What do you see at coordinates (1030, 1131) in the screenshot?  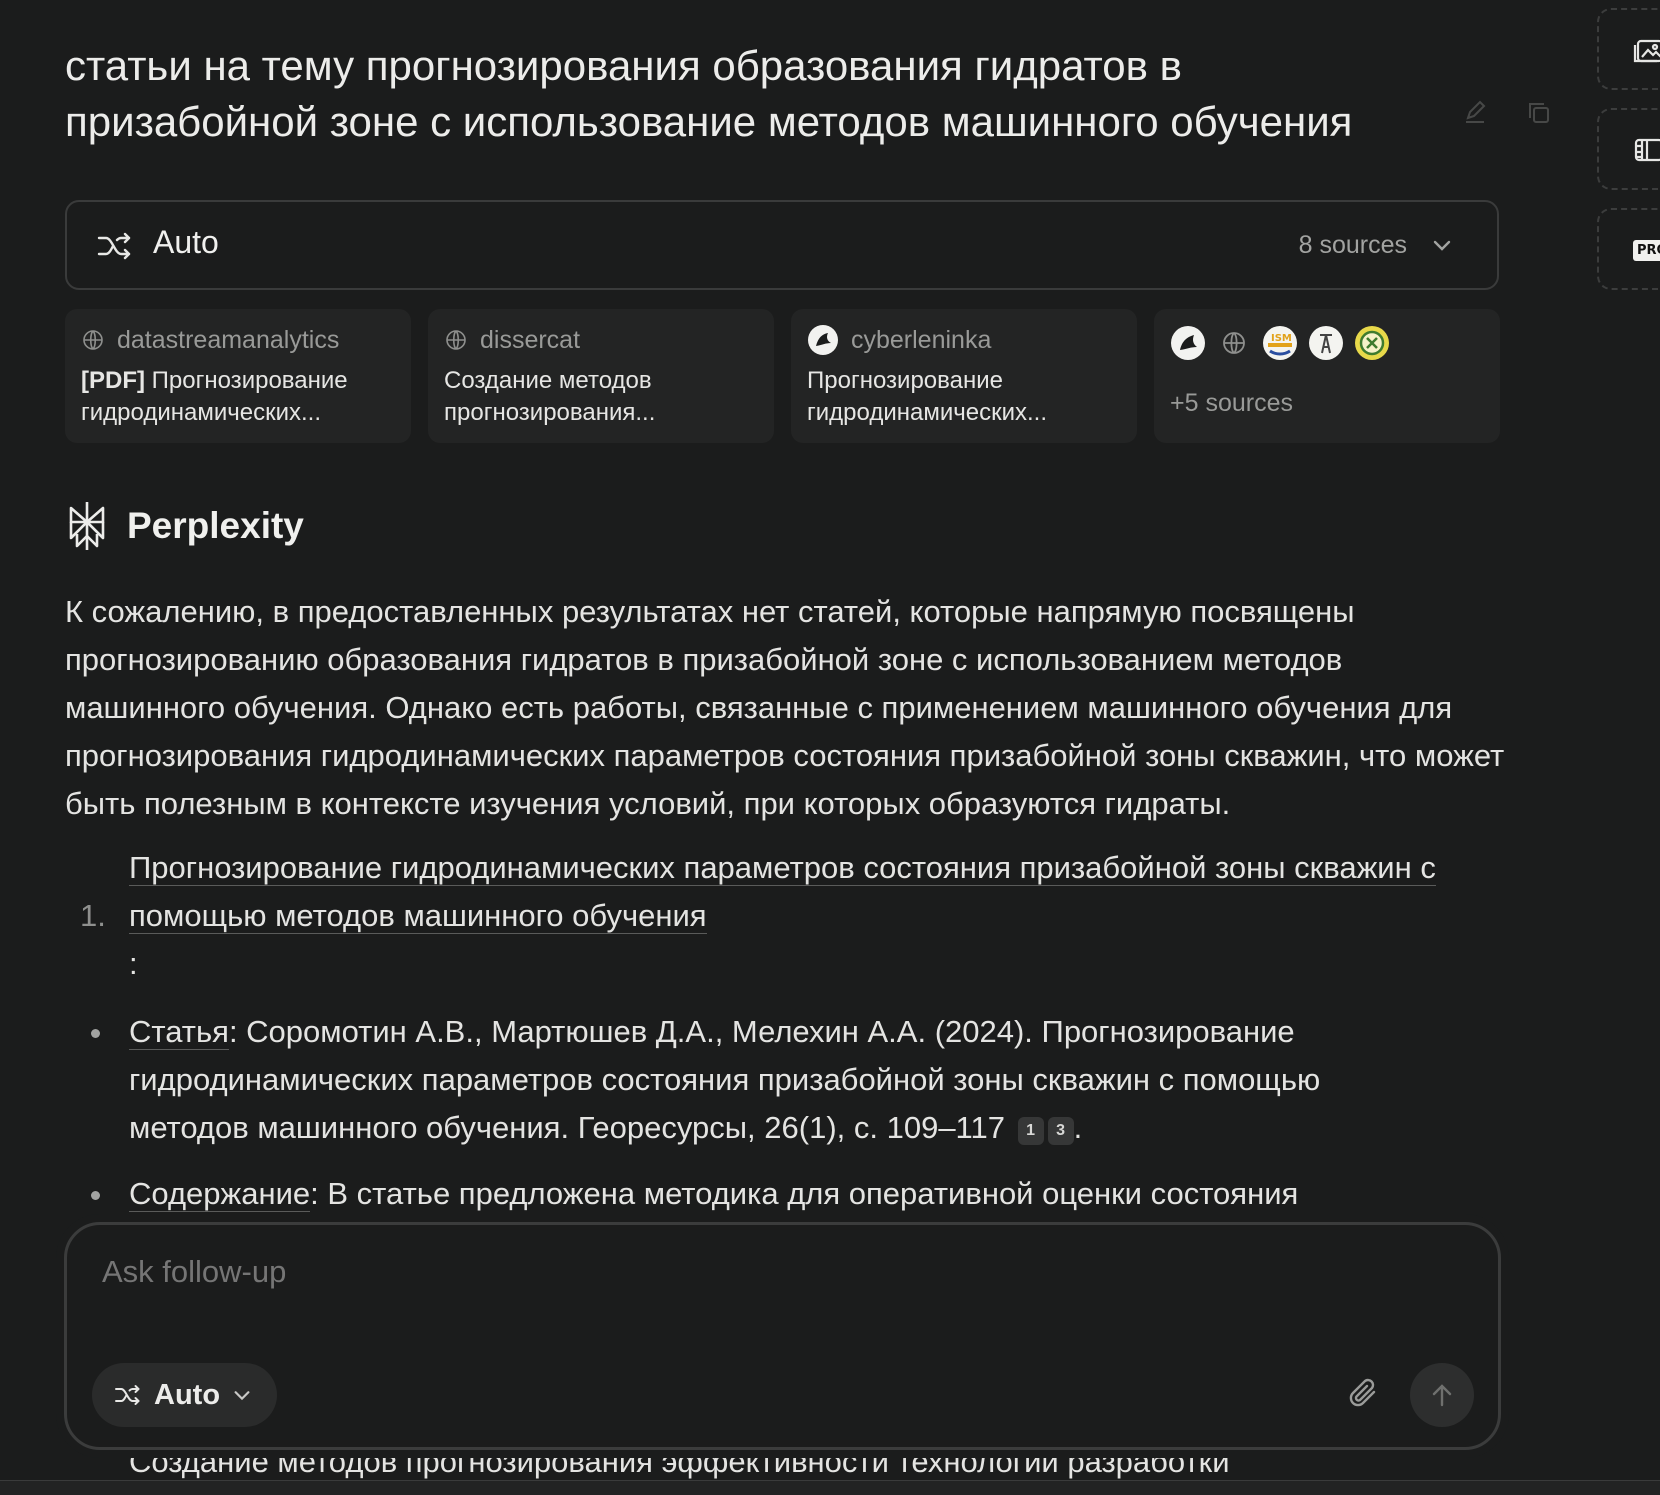 I see `citation-badge: 1` at bounding box center [1030, 1131].